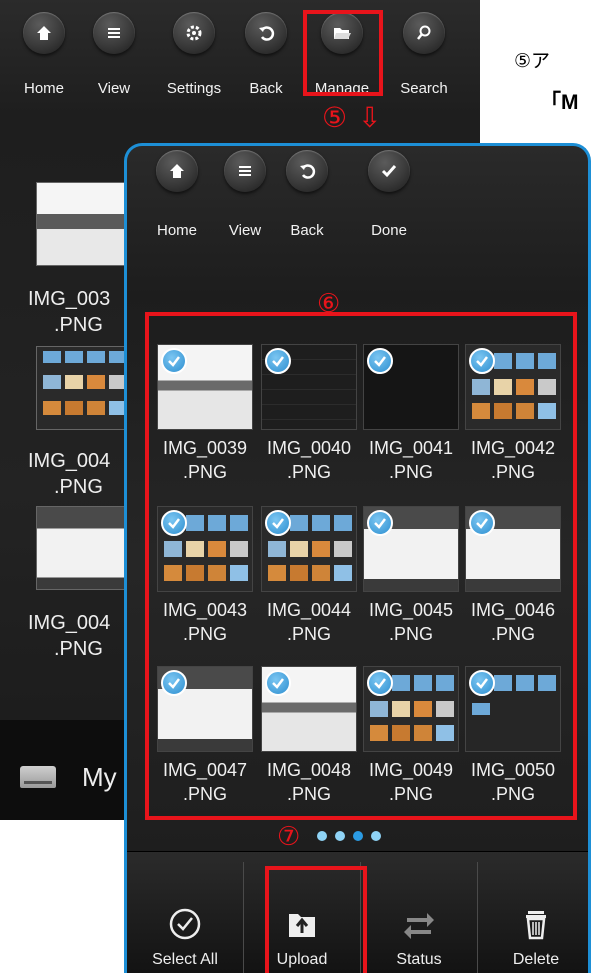  What do you see at coordinates (411, 770) in the screenshot?
I see `file-name-line1: IMG_0049` at bounding box center [411, 770].